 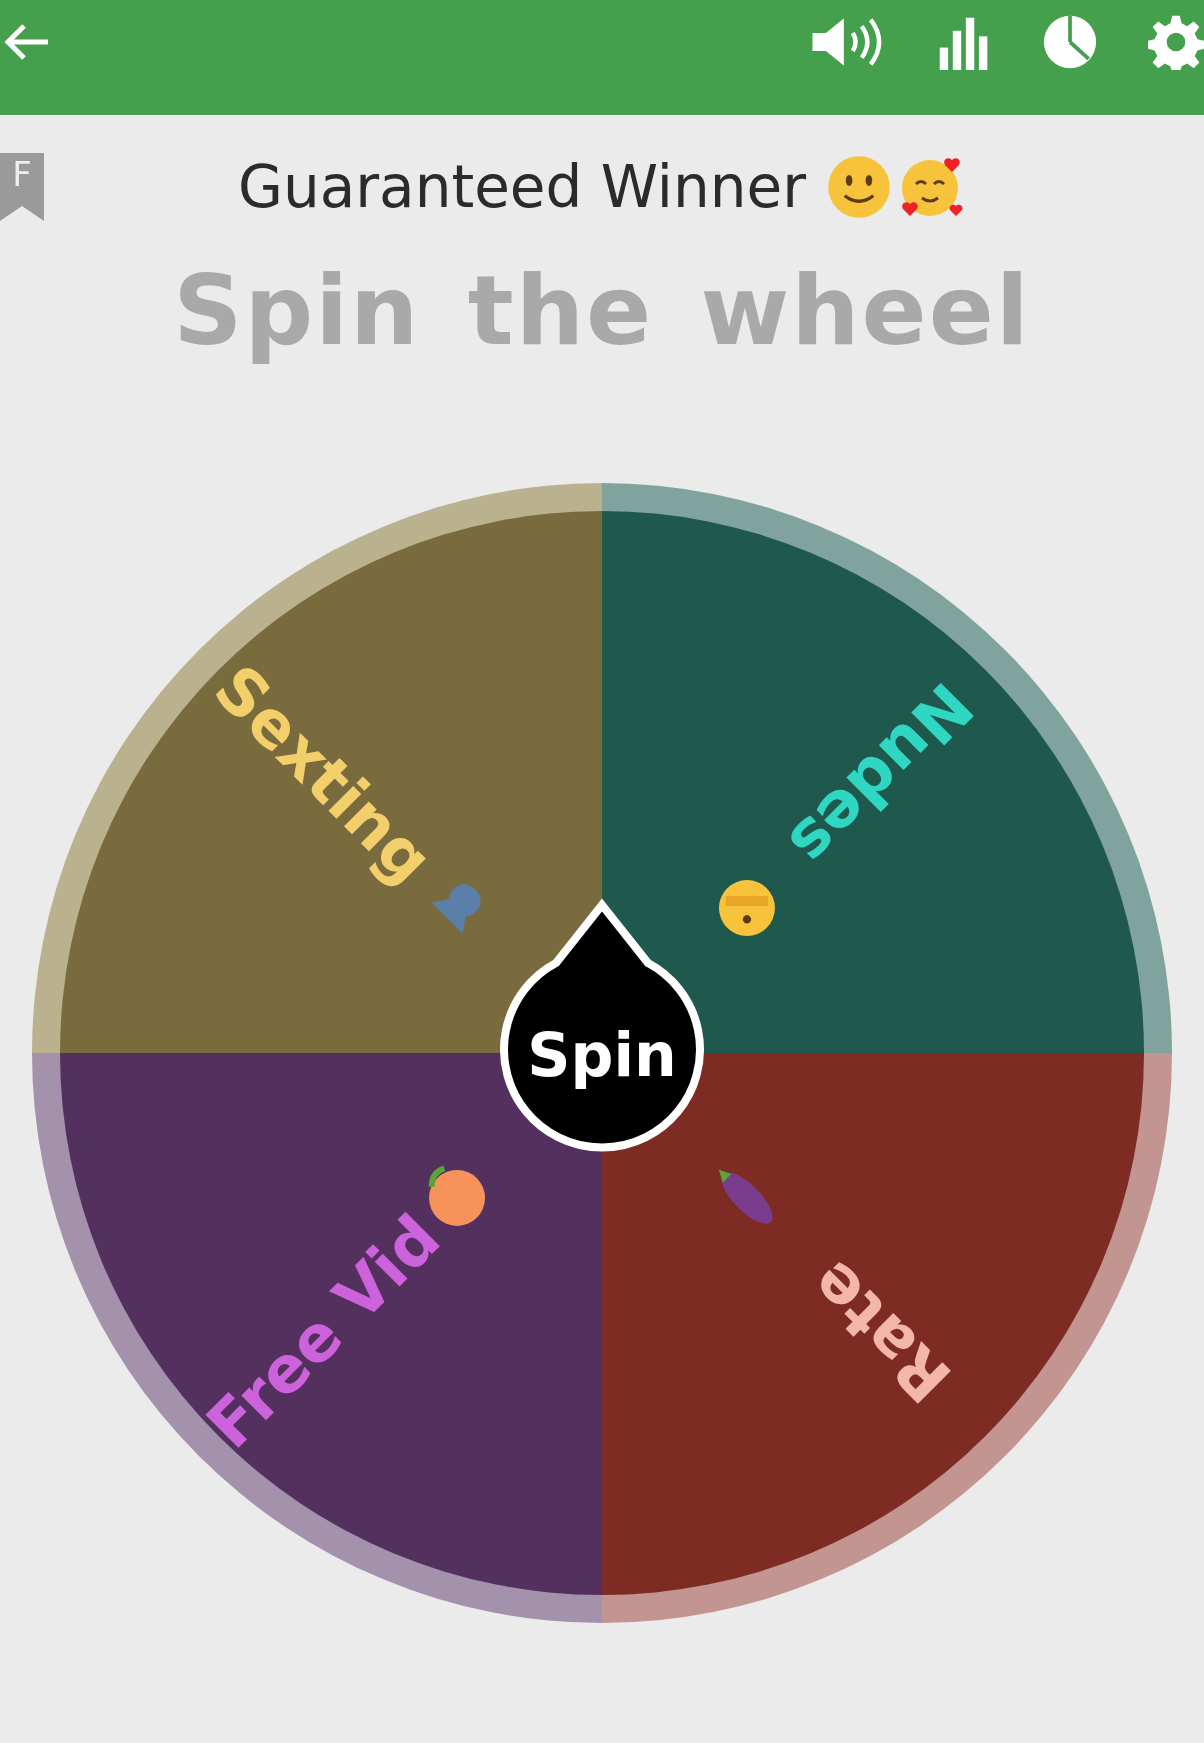 What do you see at coordinates (602, 1025) in the screenshot?
I see `spin-button: Spin` at bounding box center [602, 1025].